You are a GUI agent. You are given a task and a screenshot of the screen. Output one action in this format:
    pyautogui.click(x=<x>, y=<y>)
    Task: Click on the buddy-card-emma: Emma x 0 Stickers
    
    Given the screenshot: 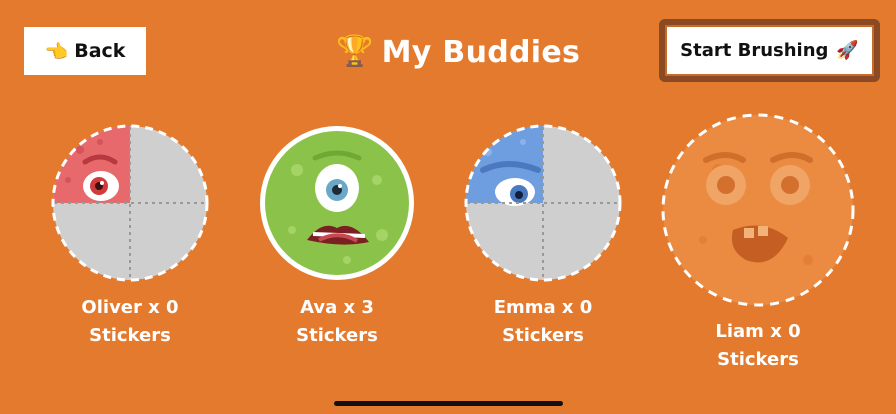 What is the action you would take?
    pyautogui.click(x=543, y=240)
    